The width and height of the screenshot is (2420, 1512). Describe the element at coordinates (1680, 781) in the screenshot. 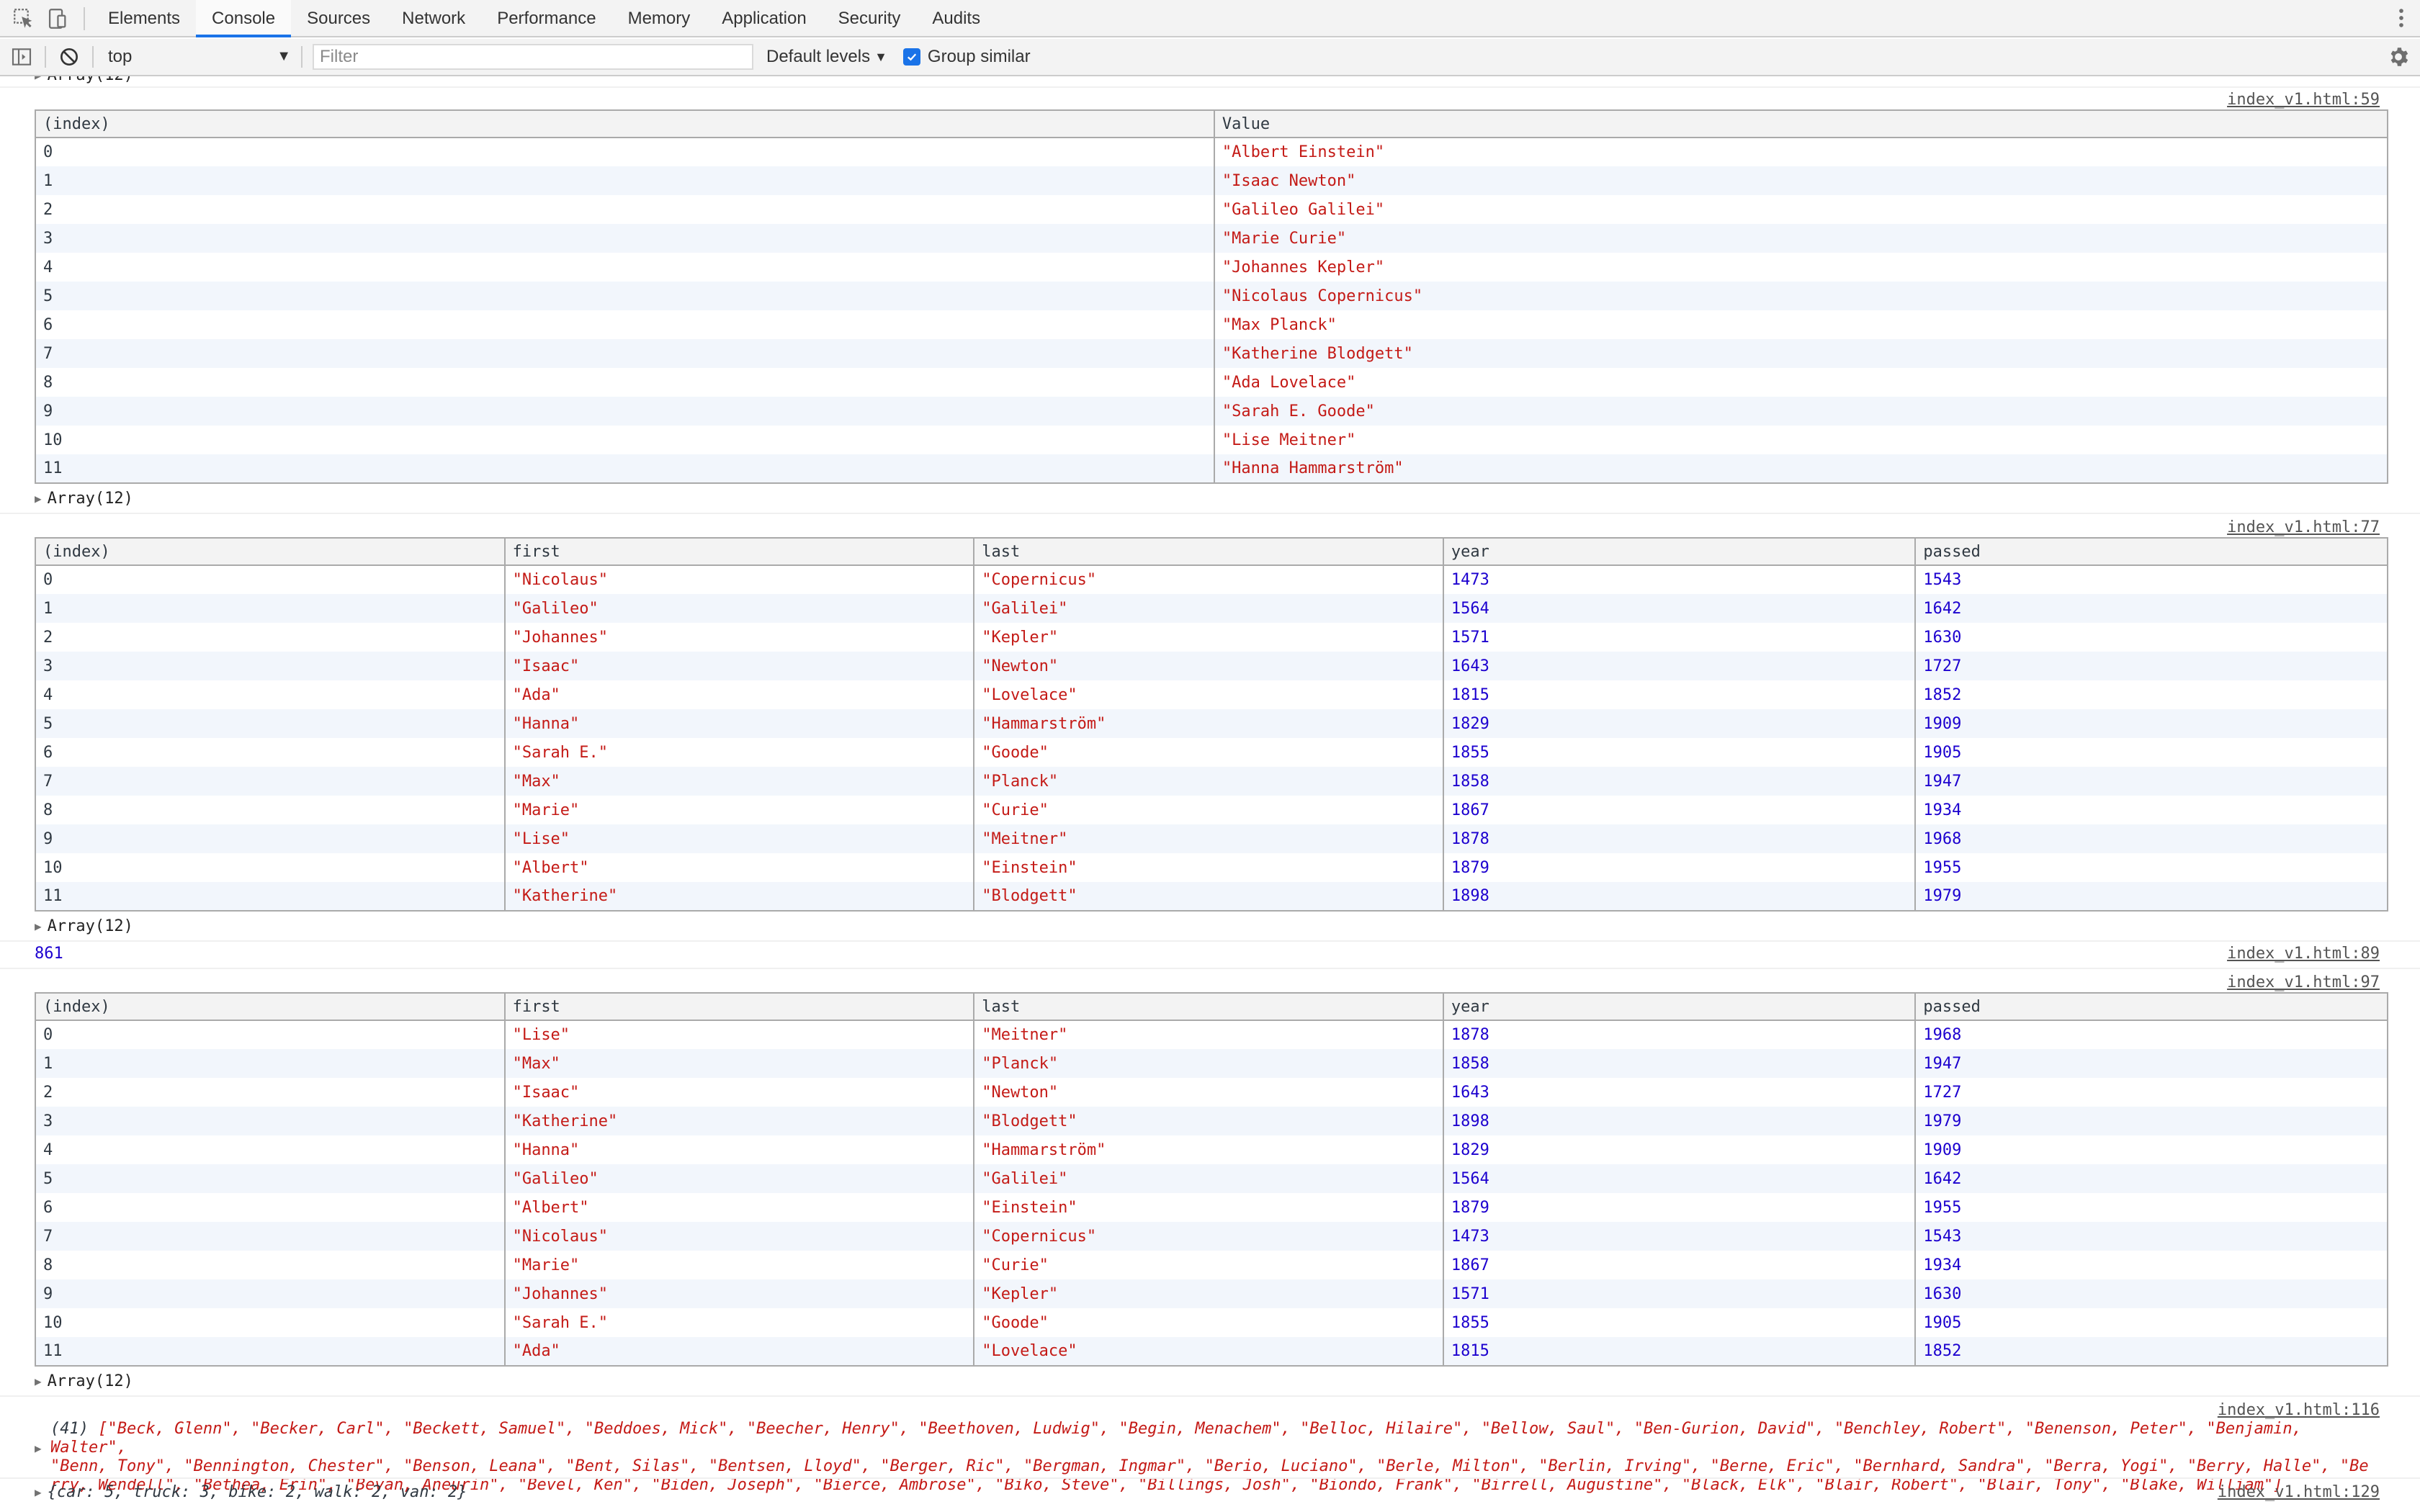

I see `year-cell: 1858` at that location.